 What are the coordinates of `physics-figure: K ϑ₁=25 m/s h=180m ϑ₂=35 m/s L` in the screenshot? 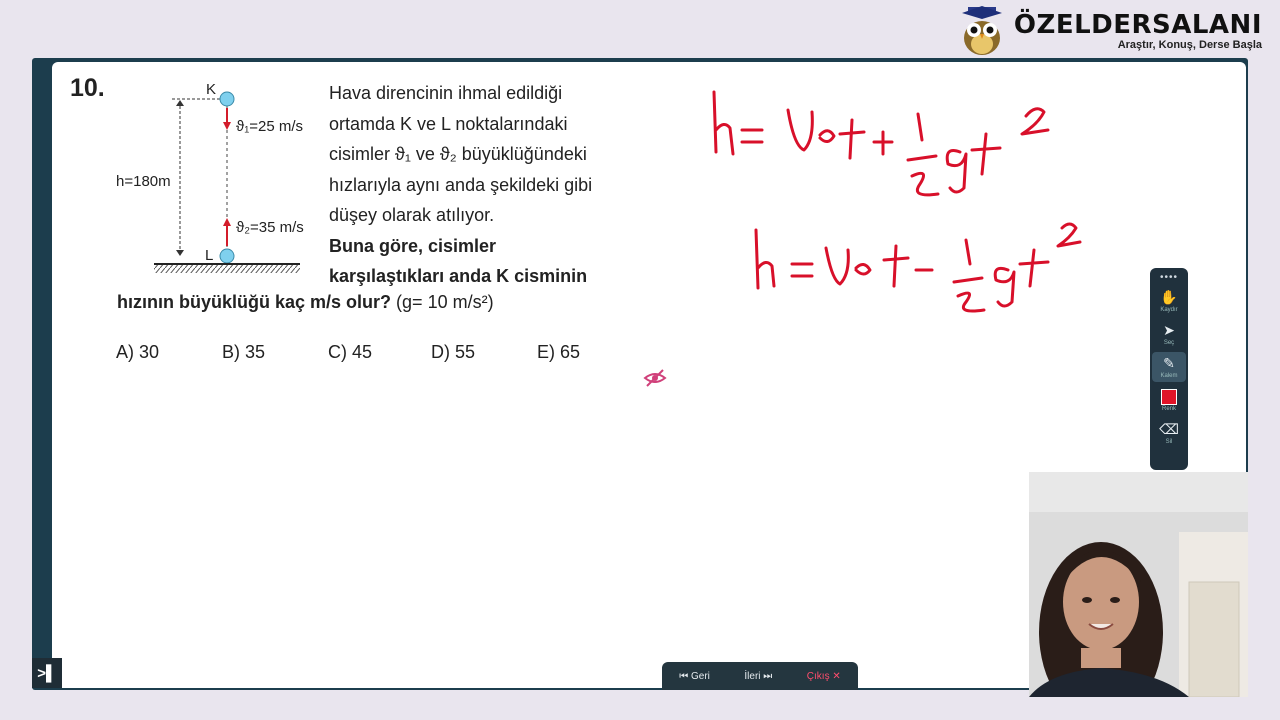 It's located at (210, 177).